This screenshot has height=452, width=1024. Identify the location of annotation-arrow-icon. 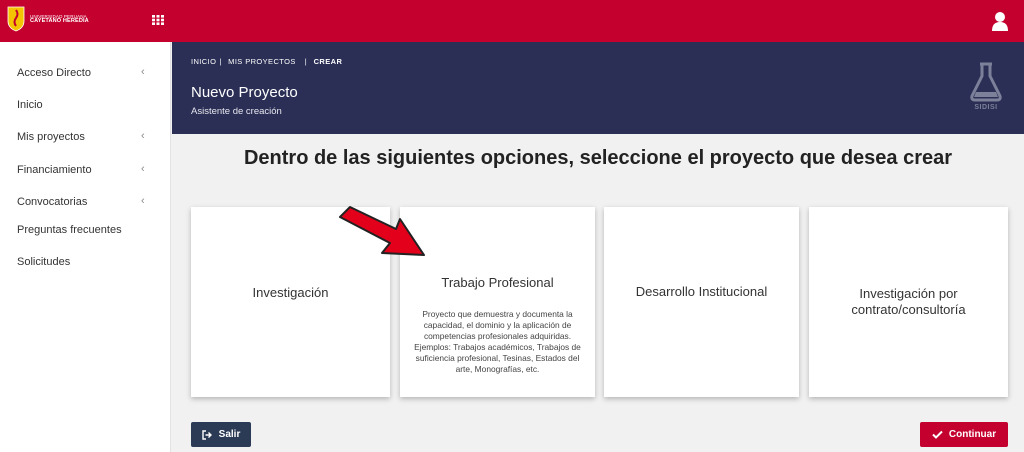
(382, 231).